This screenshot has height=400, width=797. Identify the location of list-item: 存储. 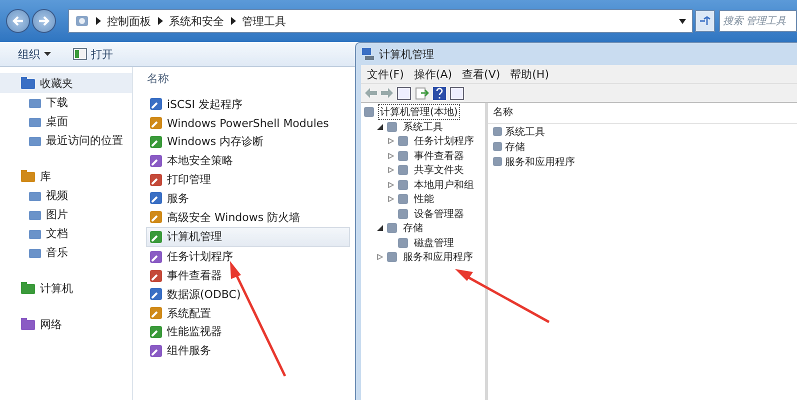
(642, 146).